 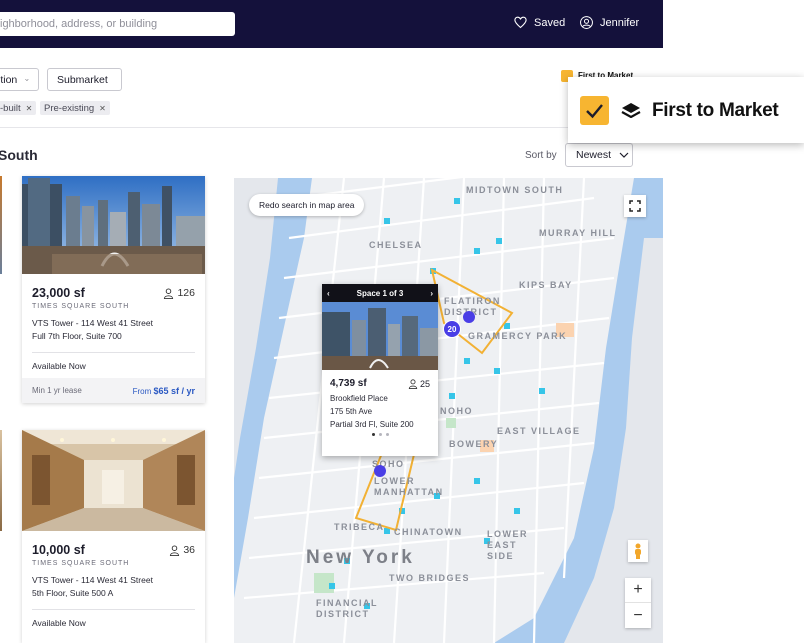 What do you see at coordinates (328, 293) in the screenshot?
I see `chevron-left-icon: ‹` at bounding box center [328, 293].